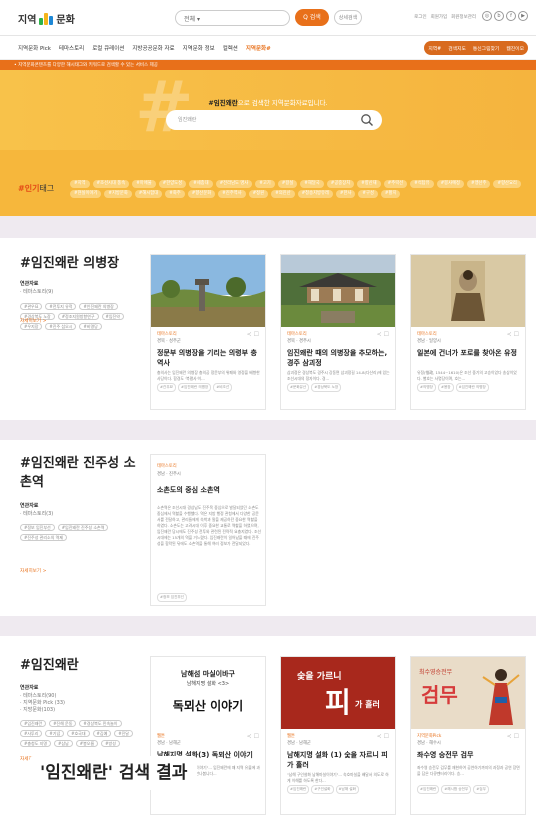 This screenshot has height=815, width=536. I want to click on nav-item-pick: 지역문화 Pick, so click(34, 48).